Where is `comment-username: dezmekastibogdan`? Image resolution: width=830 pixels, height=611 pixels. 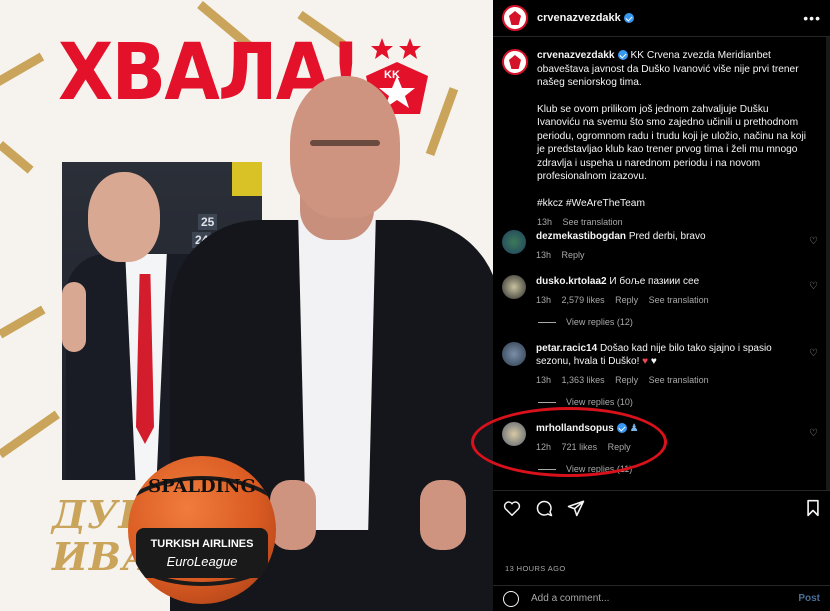 comment-username: dezmekastibogdan is located at coordinates (581, 236).